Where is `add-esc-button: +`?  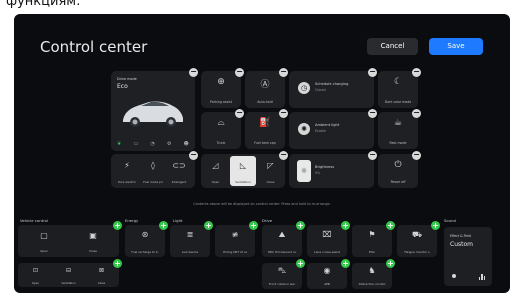
add-esc-button: + is located at coordinates (390, 225).